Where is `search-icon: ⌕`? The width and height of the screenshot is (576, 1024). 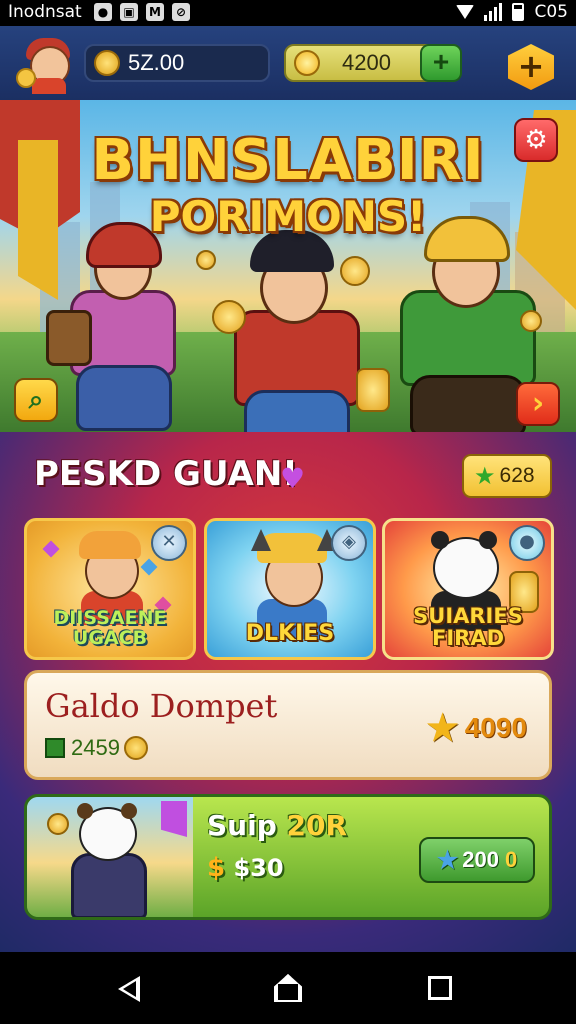 search-icon: ⌕ is located at coordinates (36, 400).